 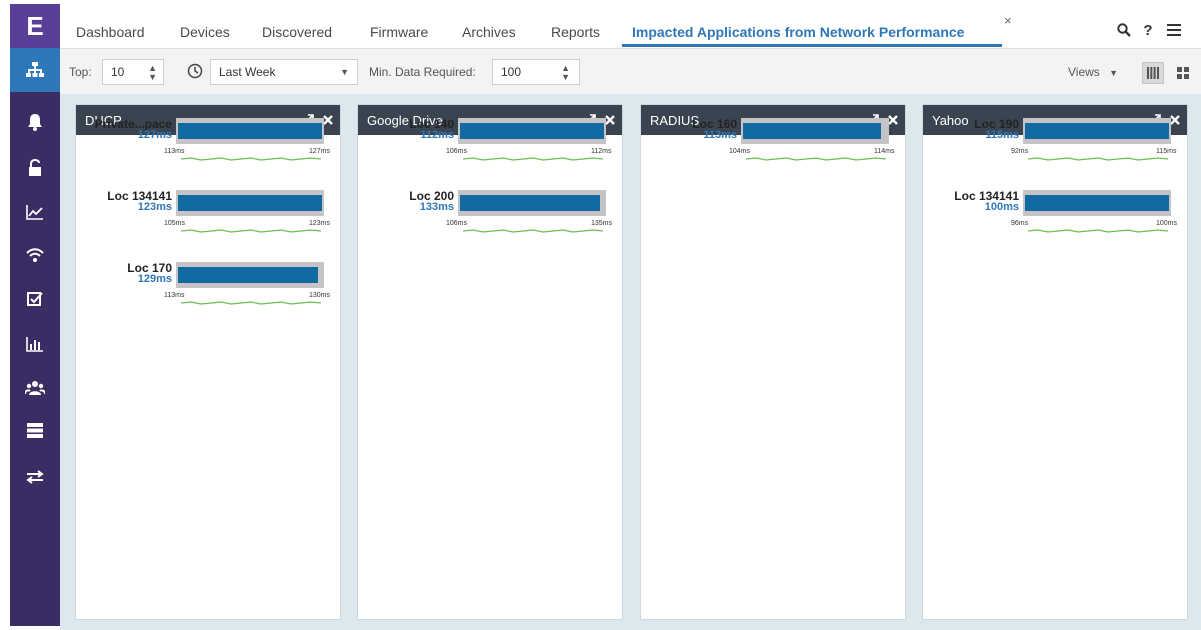 What do you see at coordinates (1001, 207) in the screenshot?
I see `response-time: 100ms` at bounding box center [1001, 207].